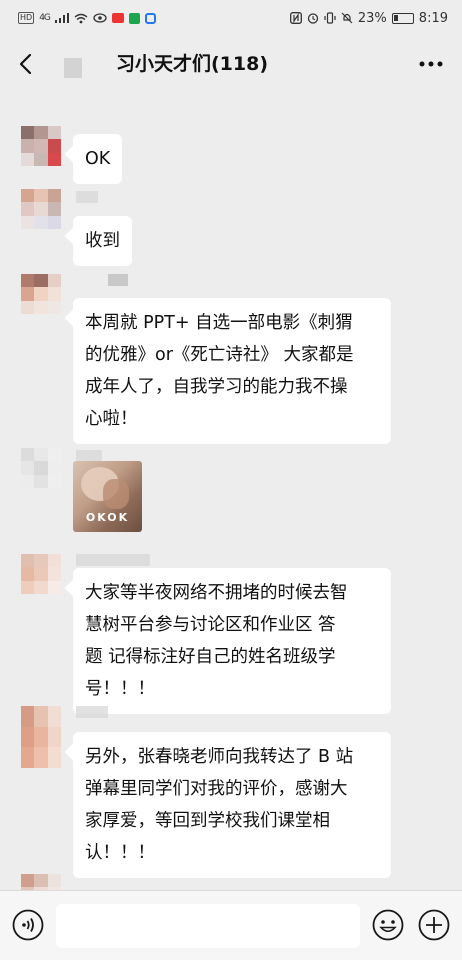 This screenshot has width=462, height=960. Describe the element at coordinates (402, 18) in the screenshot. I see `battery-icon` at that location.